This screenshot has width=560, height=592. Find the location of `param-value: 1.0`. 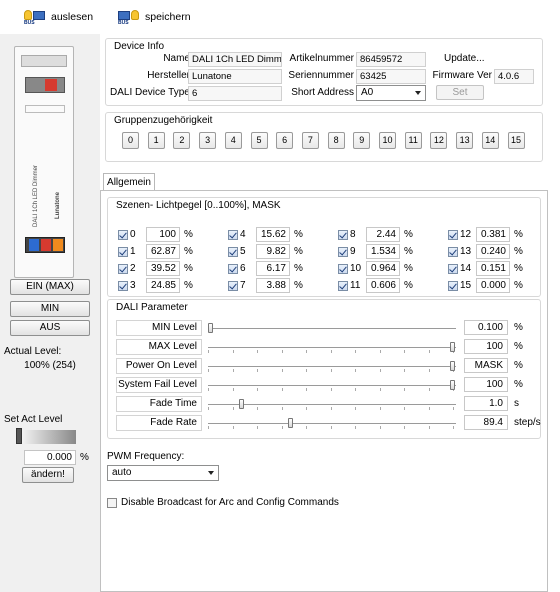

param-value: 1.0 is located at coordinates (486, 403).